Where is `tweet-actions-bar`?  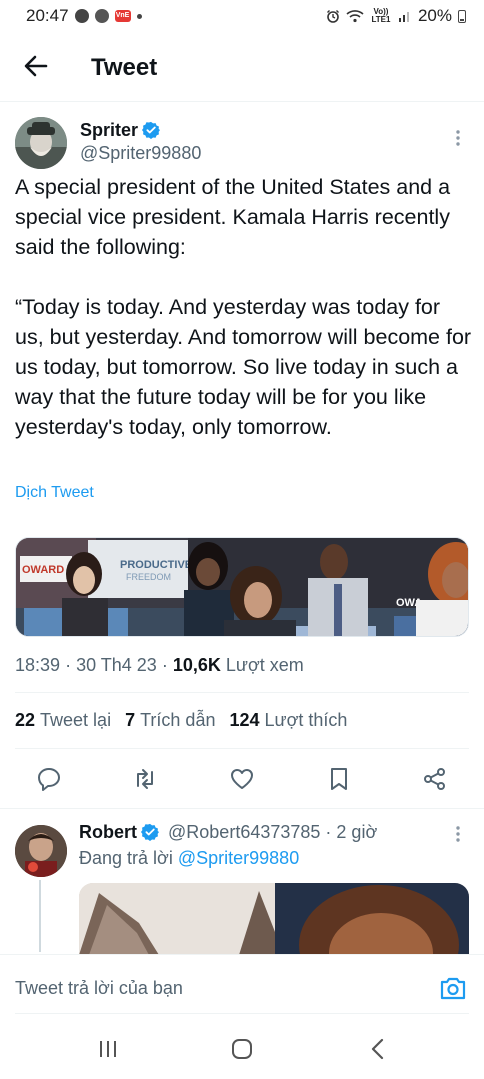
tweet-actions-bar is located at coordinates (242, 780).